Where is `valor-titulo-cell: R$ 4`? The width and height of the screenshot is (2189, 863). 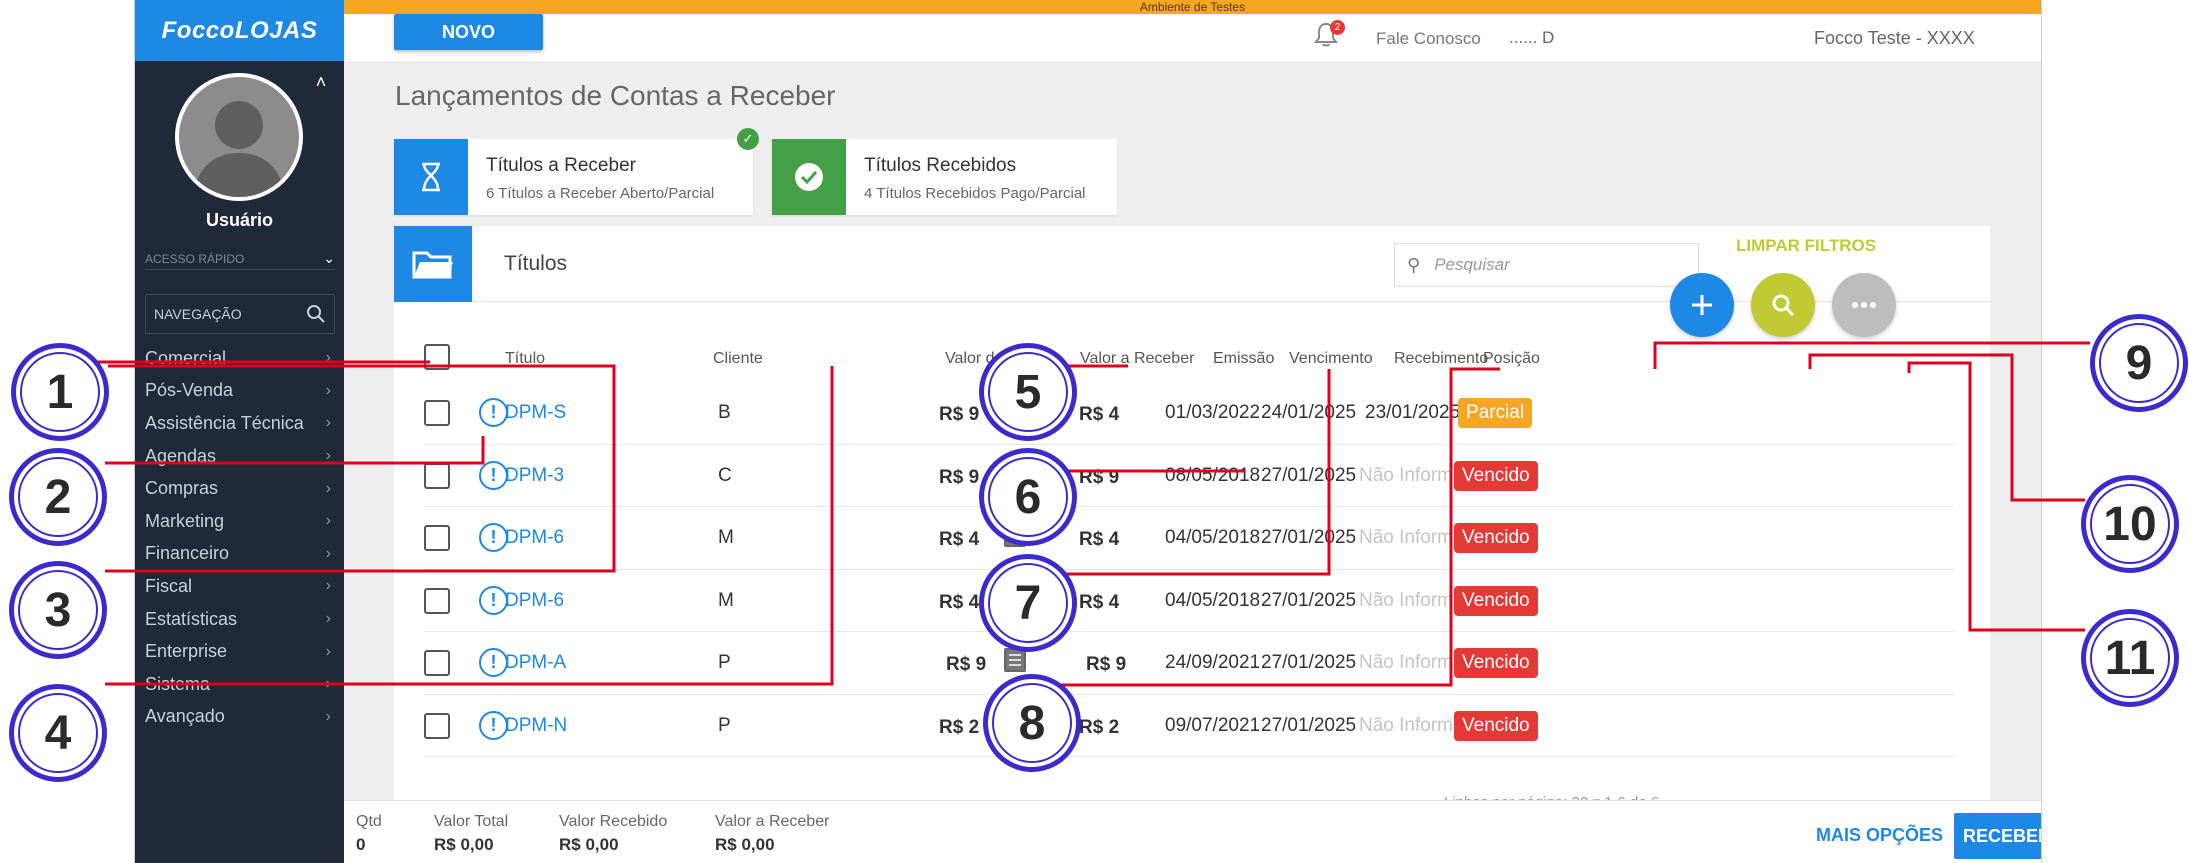
valor-titulo-cell: R$ 4 is located at coordinates (959, 539).